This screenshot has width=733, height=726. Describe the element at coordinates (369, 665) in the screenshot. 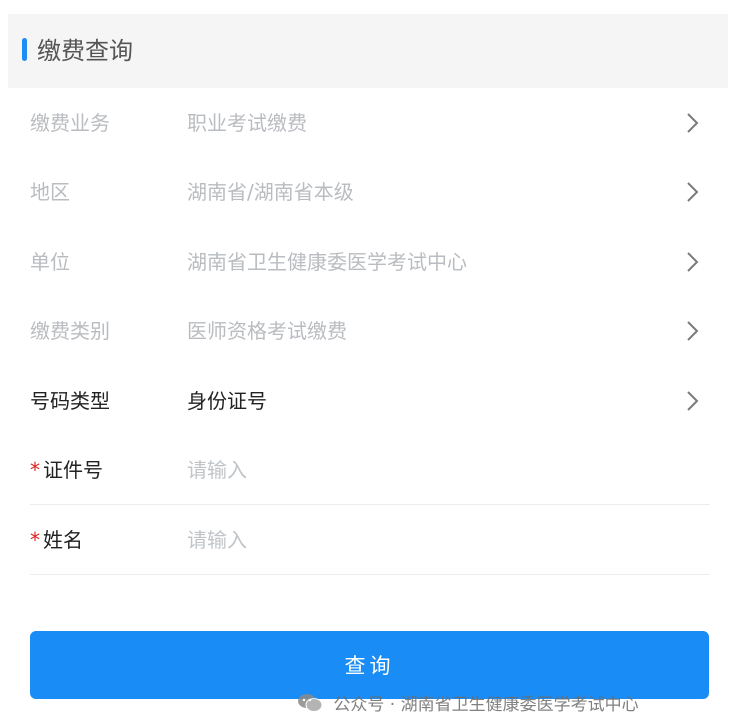

I see `query-button: 查询` at that location.